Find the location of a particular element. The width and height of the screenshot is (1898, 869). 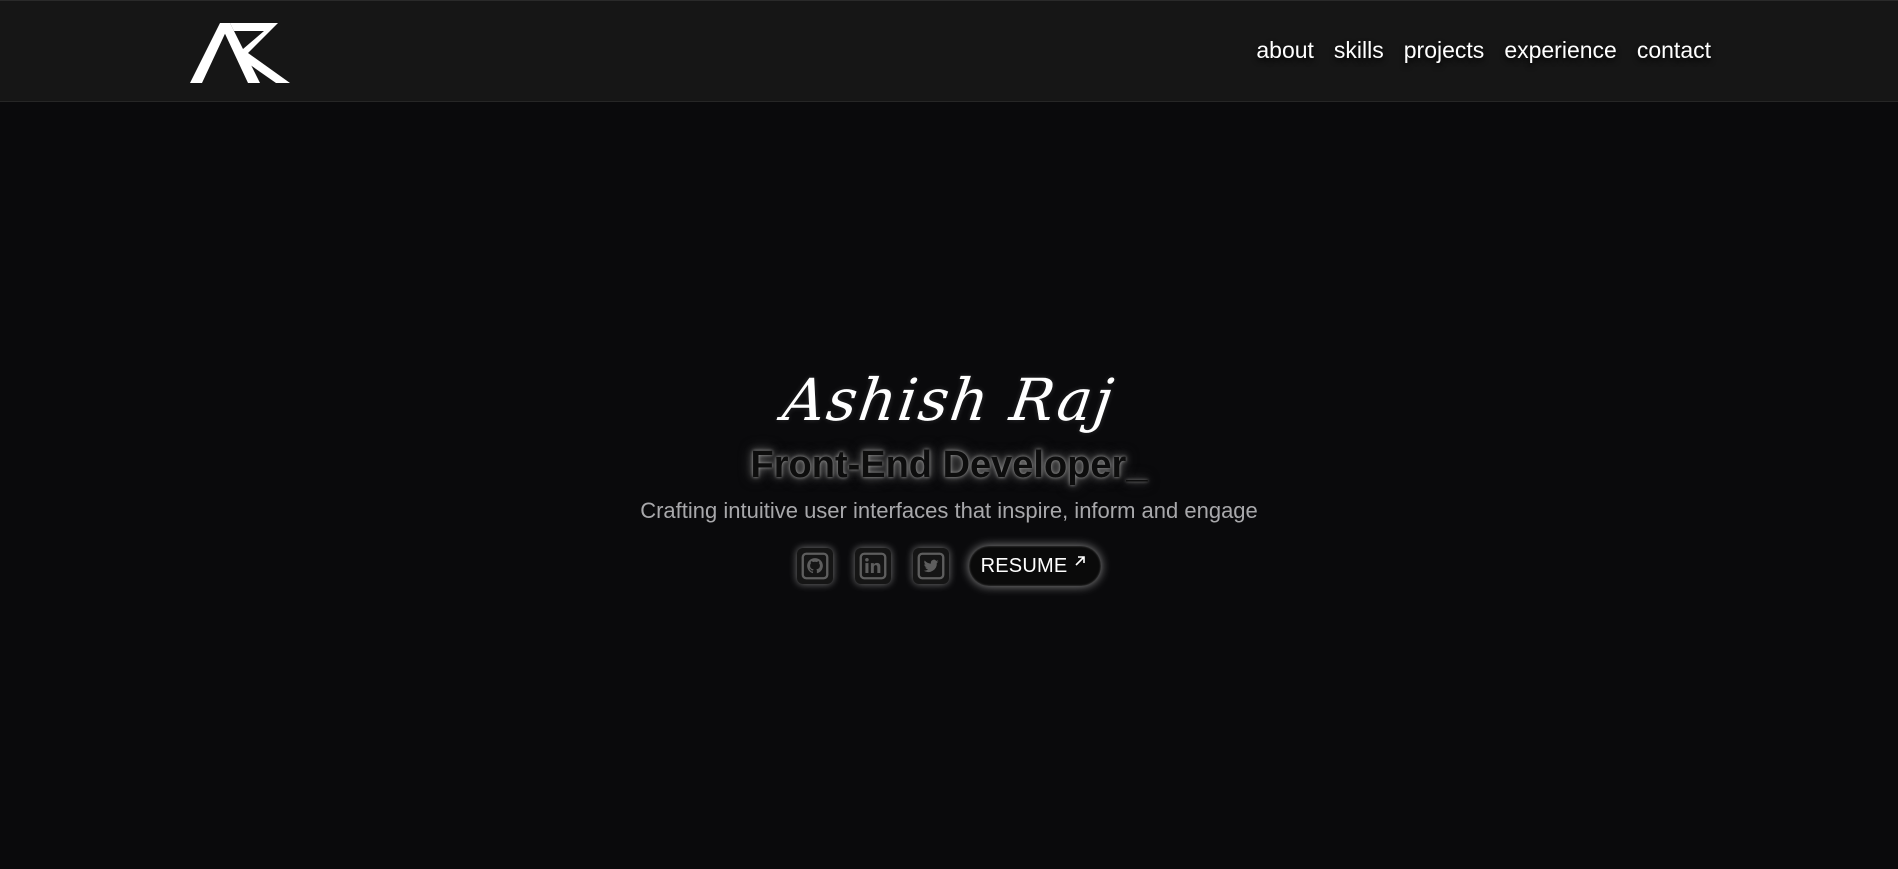

nav-link-contact: contact is located at coordinates (1674, 50).